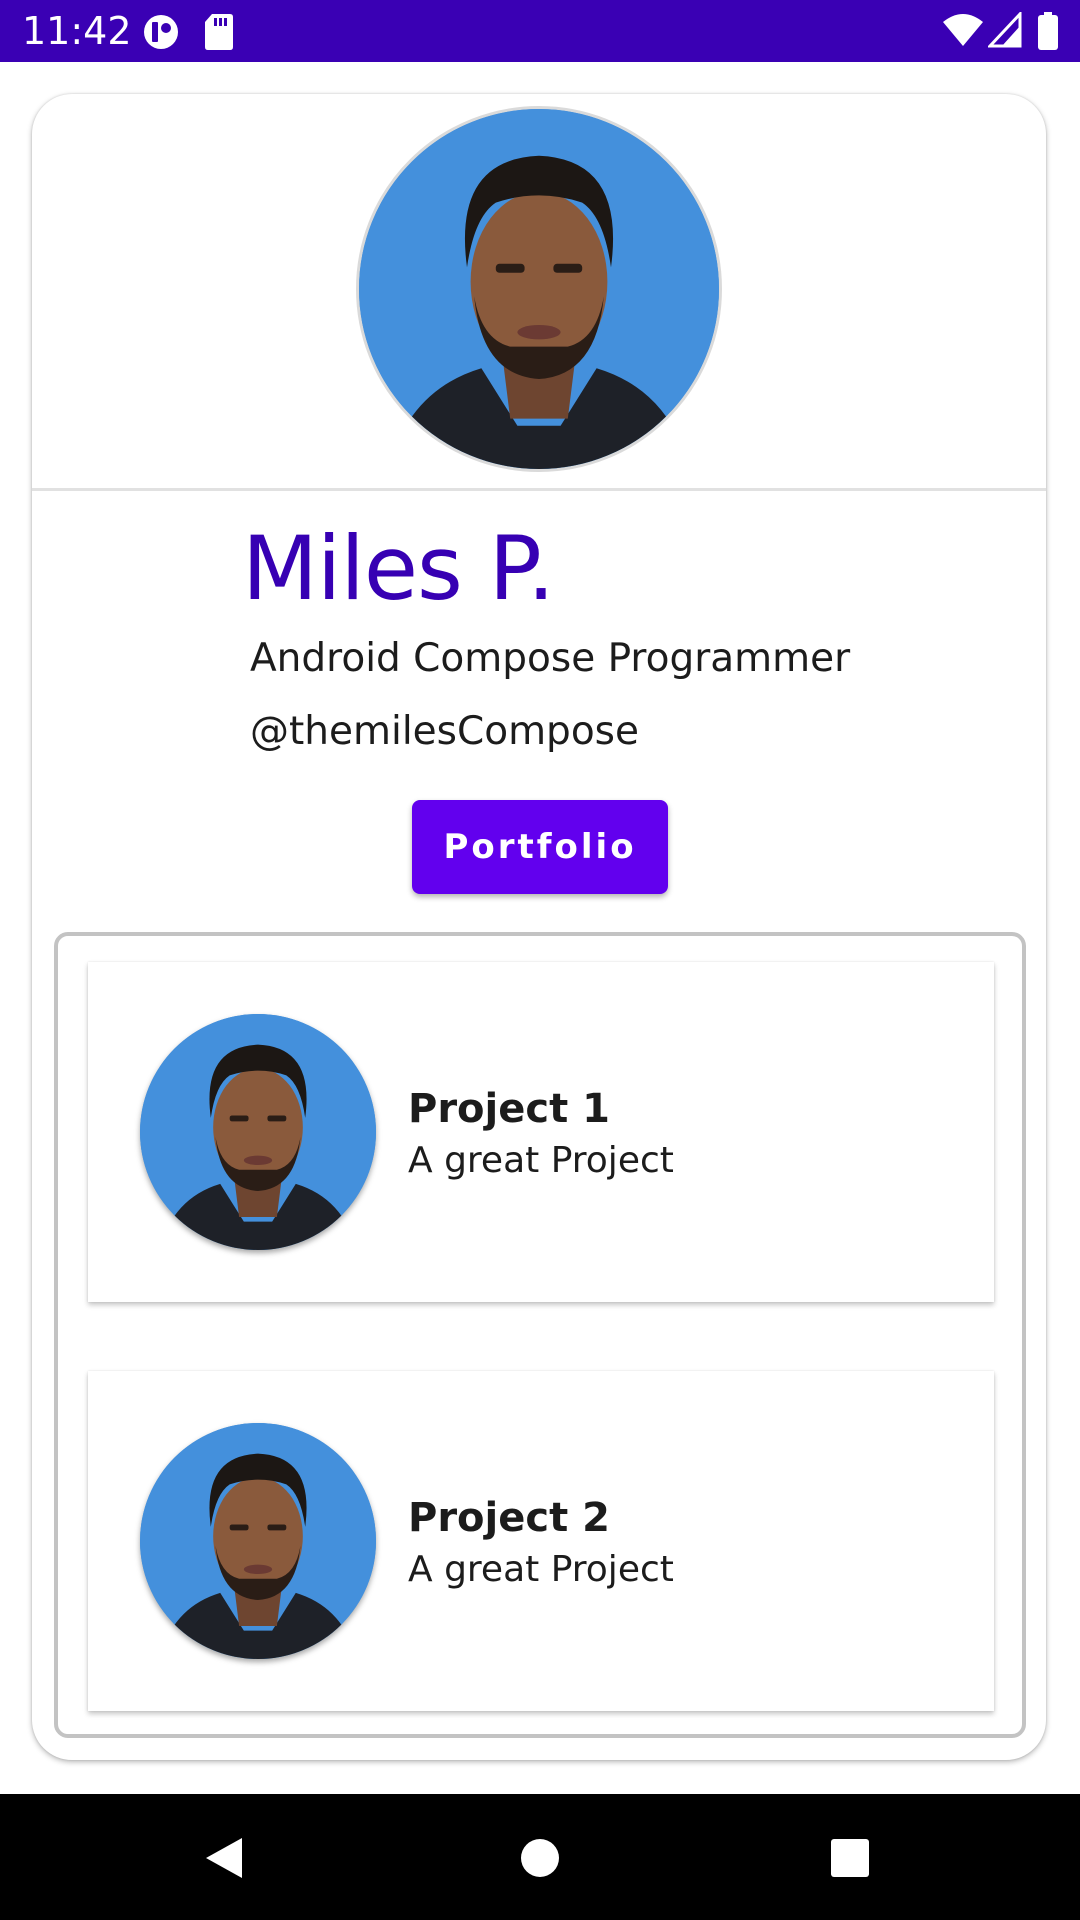 The image size is (1080, 1920). What do you see at coordinates (539, 289) in the screenshot?
I see `profile-avatar` at bounding box center [539, 289].